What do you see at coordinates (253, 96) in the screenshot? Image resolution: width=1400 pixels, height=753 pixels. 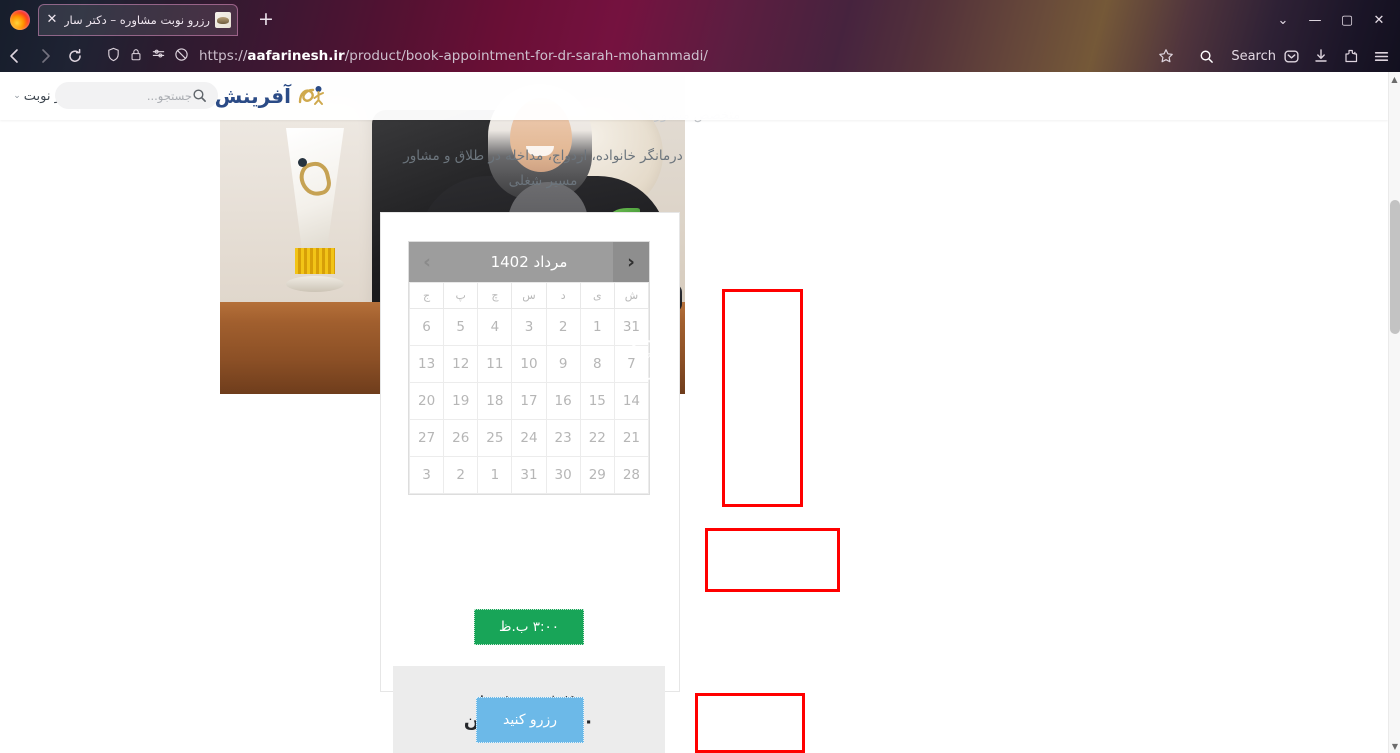 I see `site-logo-text: آفرینش` at bounding box center [253, 96].